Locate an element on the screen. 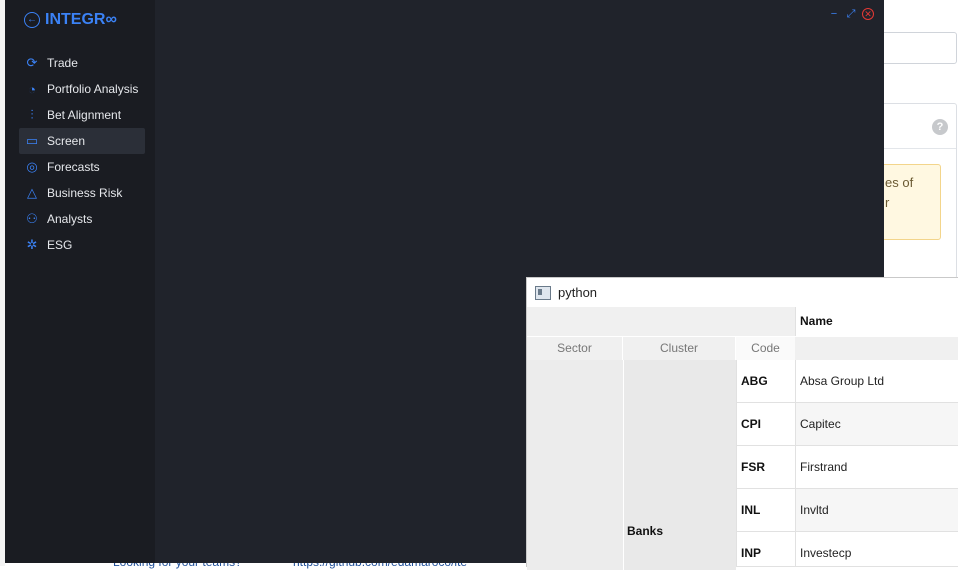  expand-icon: ⤢ is located at coordinates (851, 14).